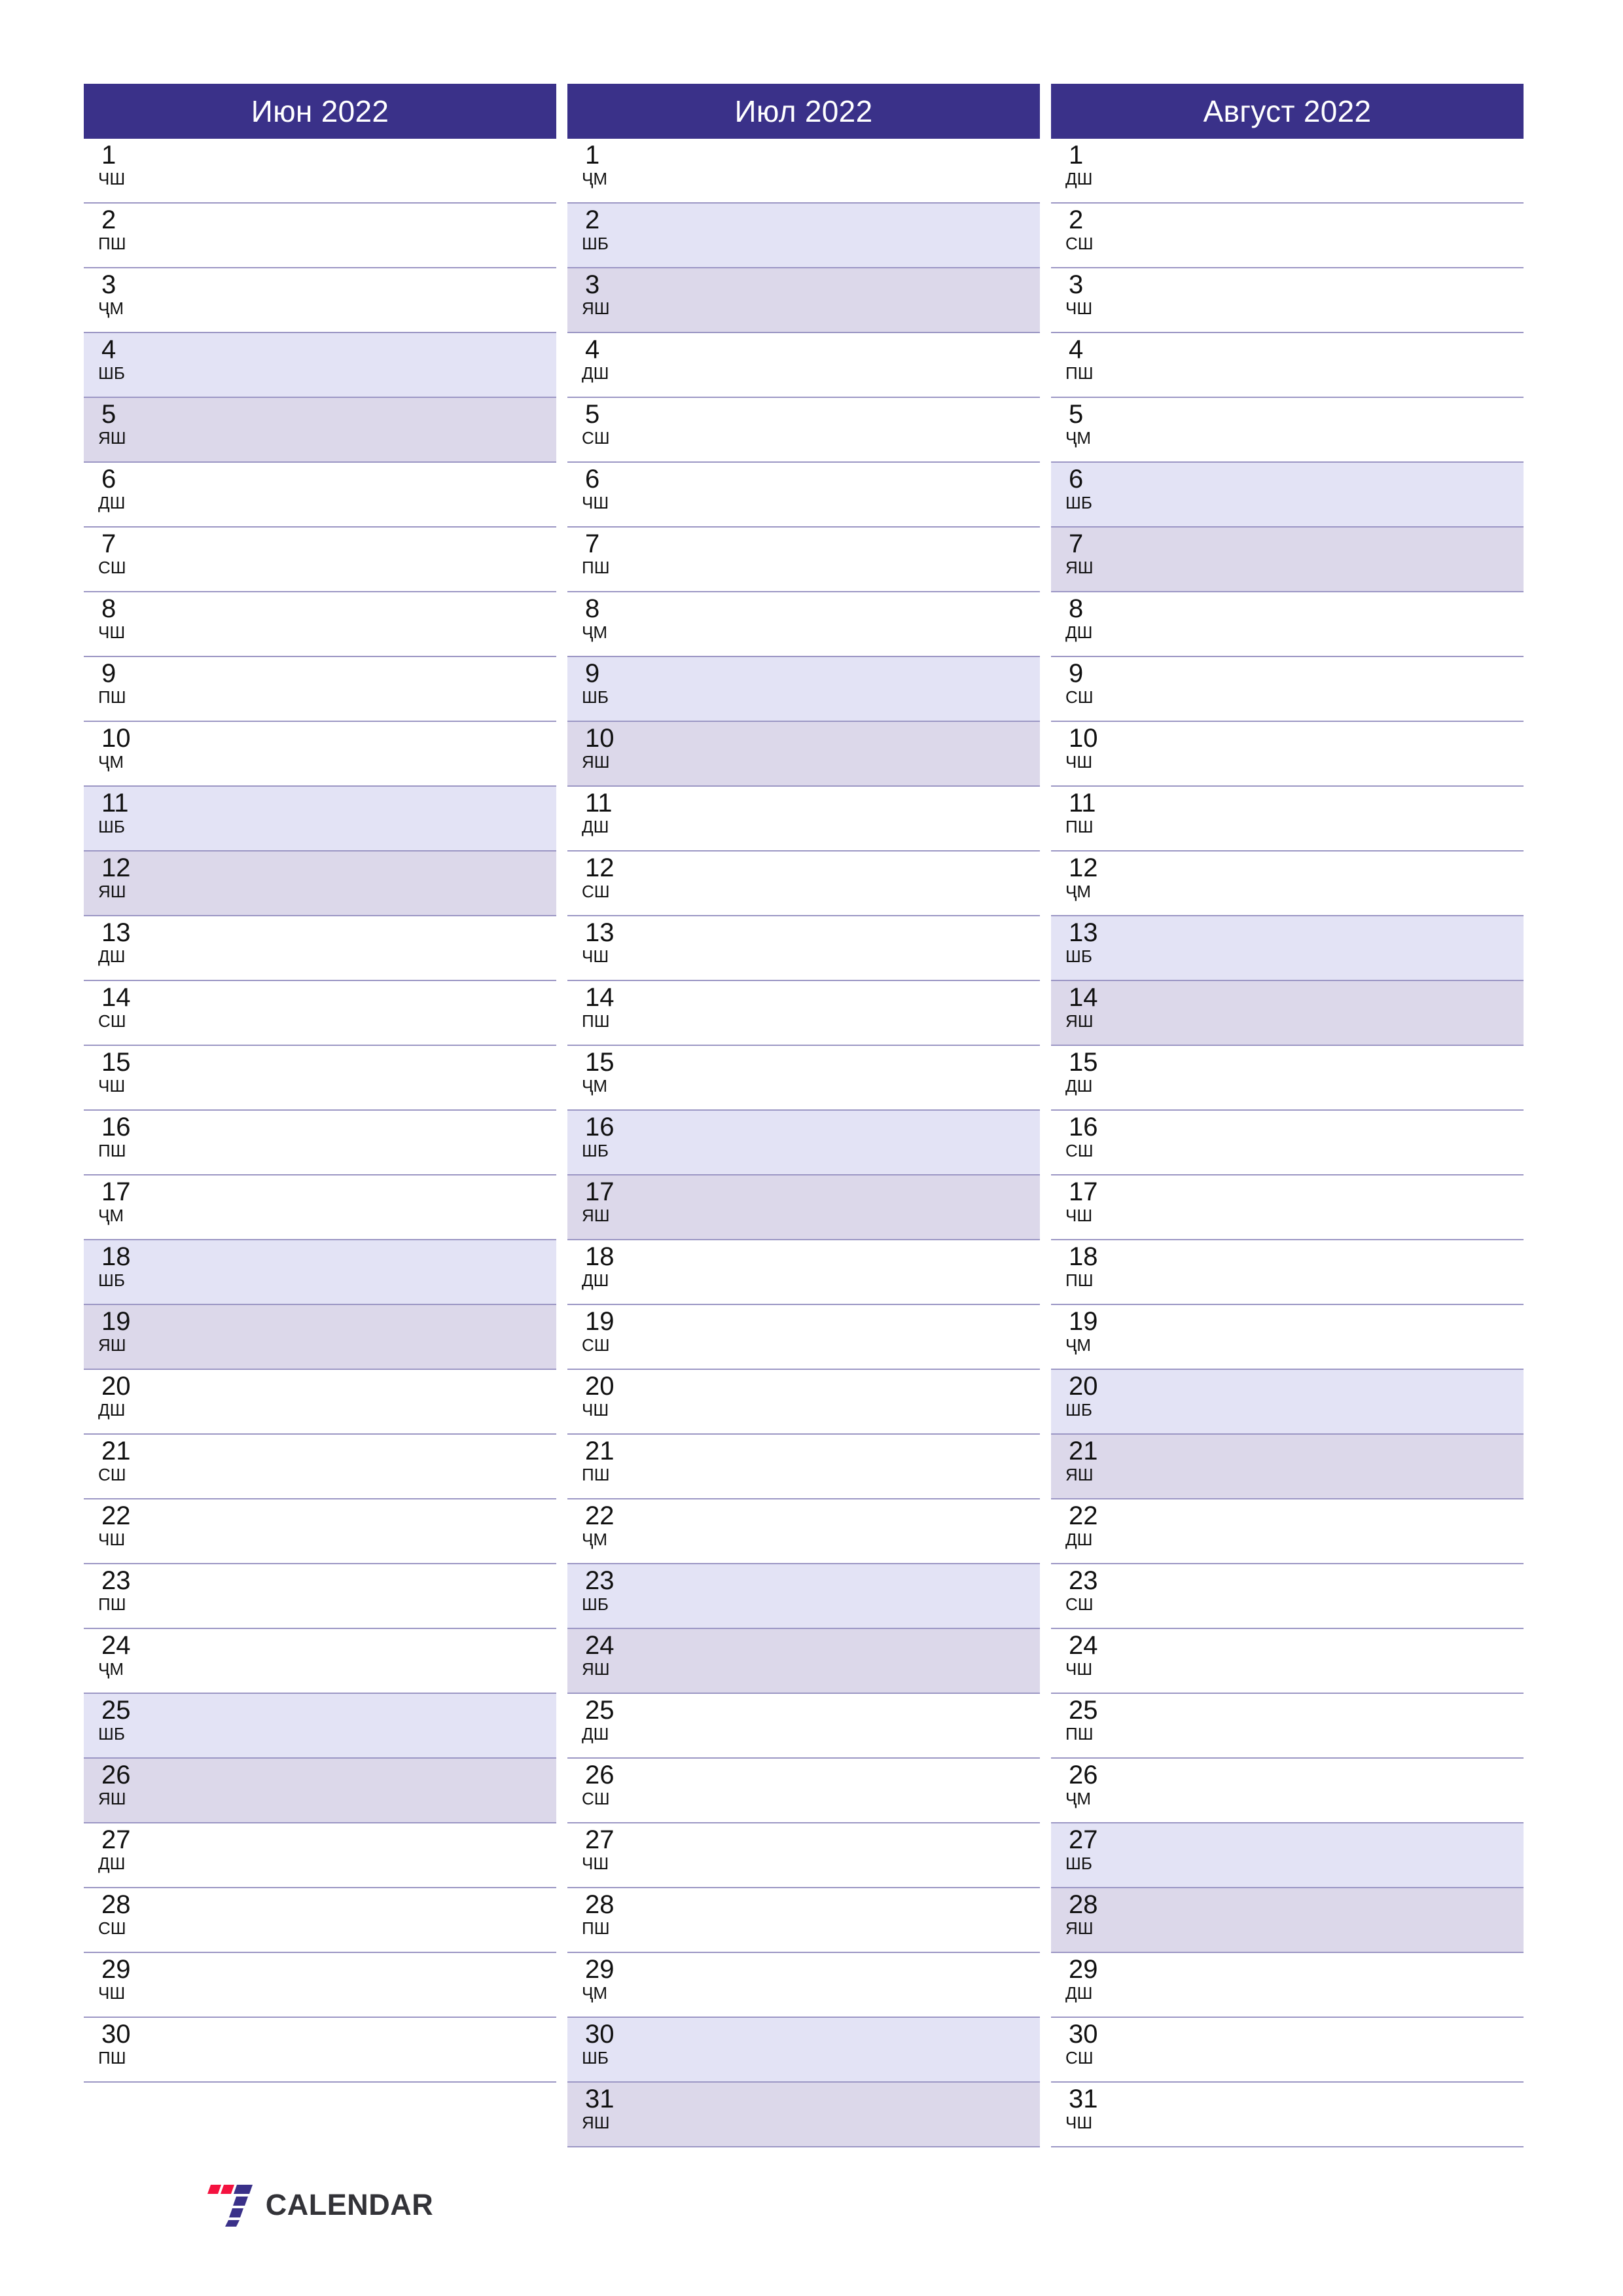  I want to click on day-row: 8 ДШ, so click(1288, 624).